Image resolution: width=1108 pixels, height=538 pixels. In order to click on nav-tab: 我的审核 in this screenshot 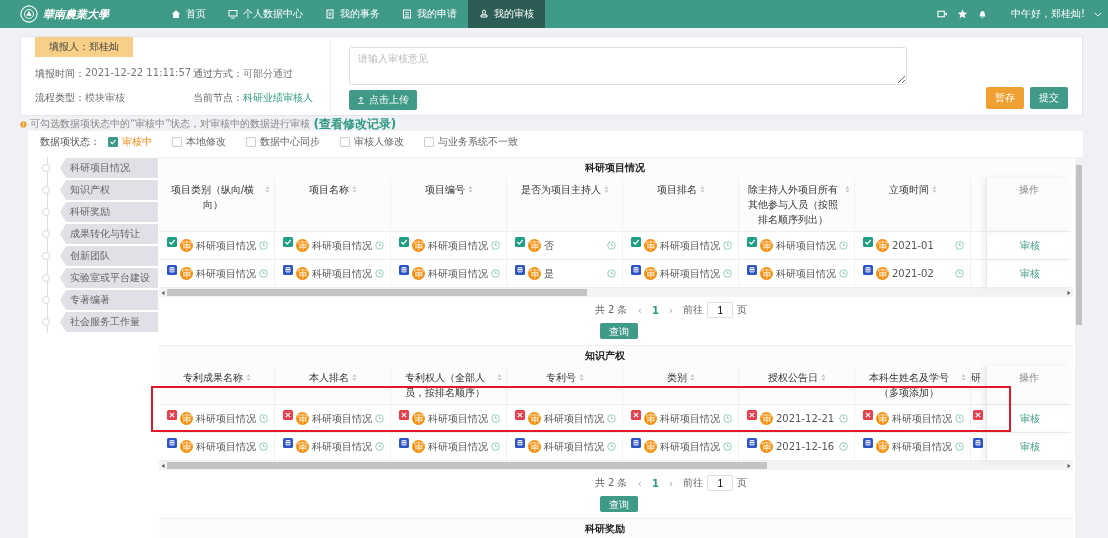, I will do `click(506, 14)`.